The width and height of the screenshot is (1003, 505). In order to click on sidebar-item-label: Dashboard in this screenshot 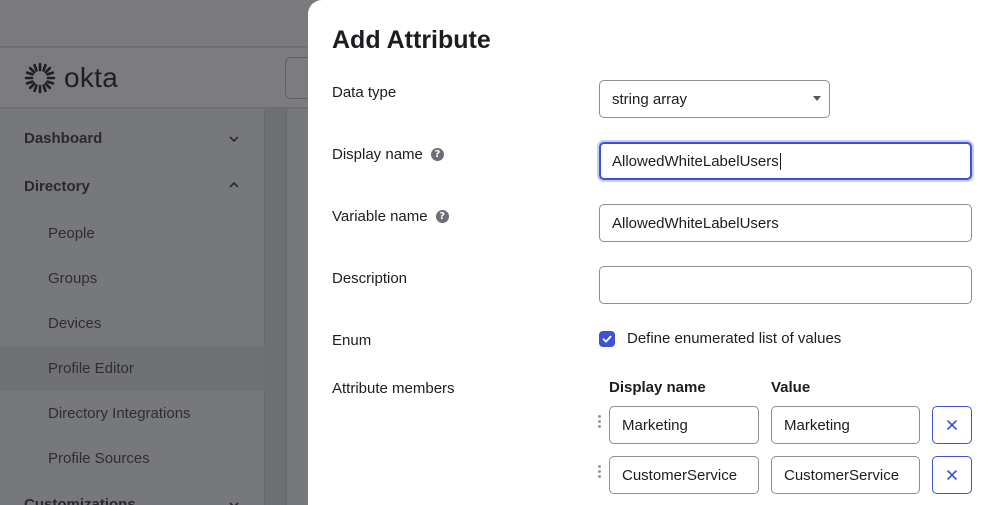, I will do `click(63, 138)`.